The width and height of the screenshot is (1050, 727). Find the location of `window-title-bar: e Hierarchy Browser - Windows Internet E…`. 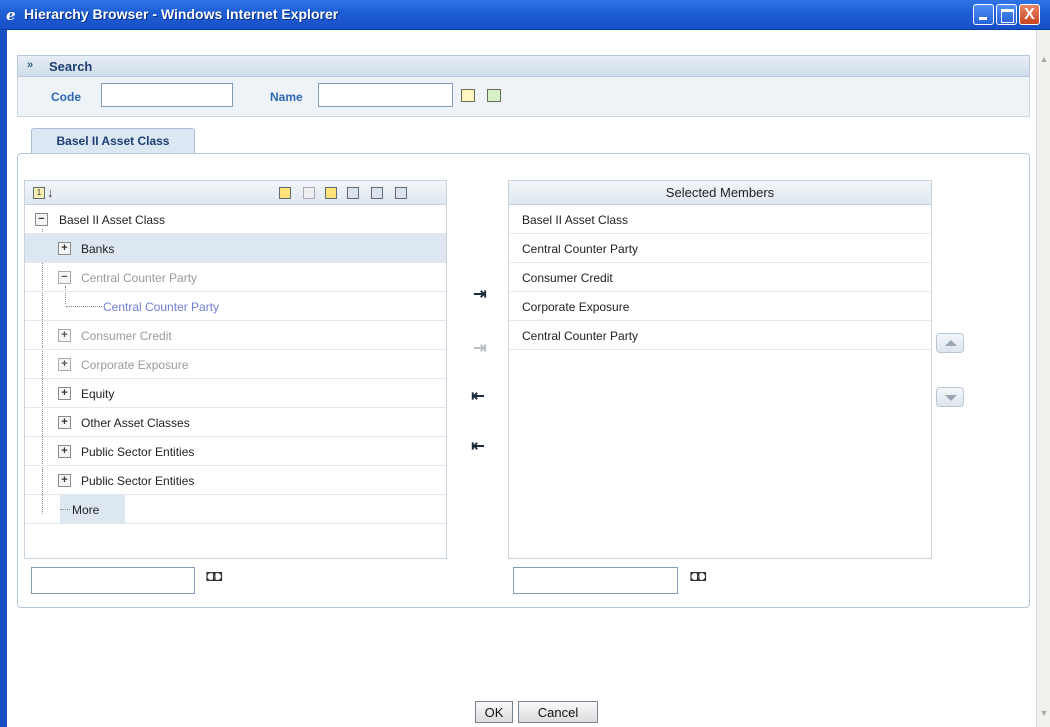

window-title-bar: e Hierarchy Browser - Windows Internet E… is located at coordinates (525, 15).